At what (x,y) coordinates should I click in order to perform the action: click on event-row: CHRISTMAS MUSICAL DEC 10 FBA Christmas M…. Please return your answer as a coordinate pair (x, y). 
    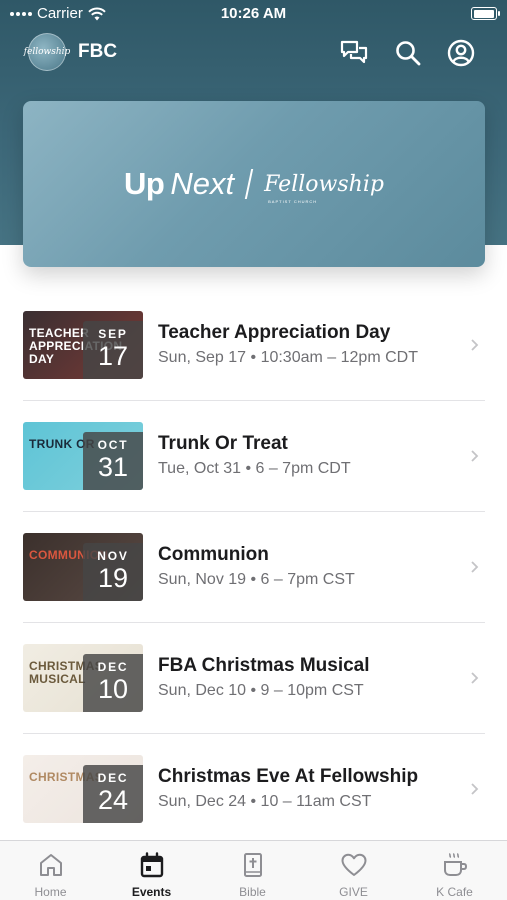
    Looking at the image, I should click on (253, 678).